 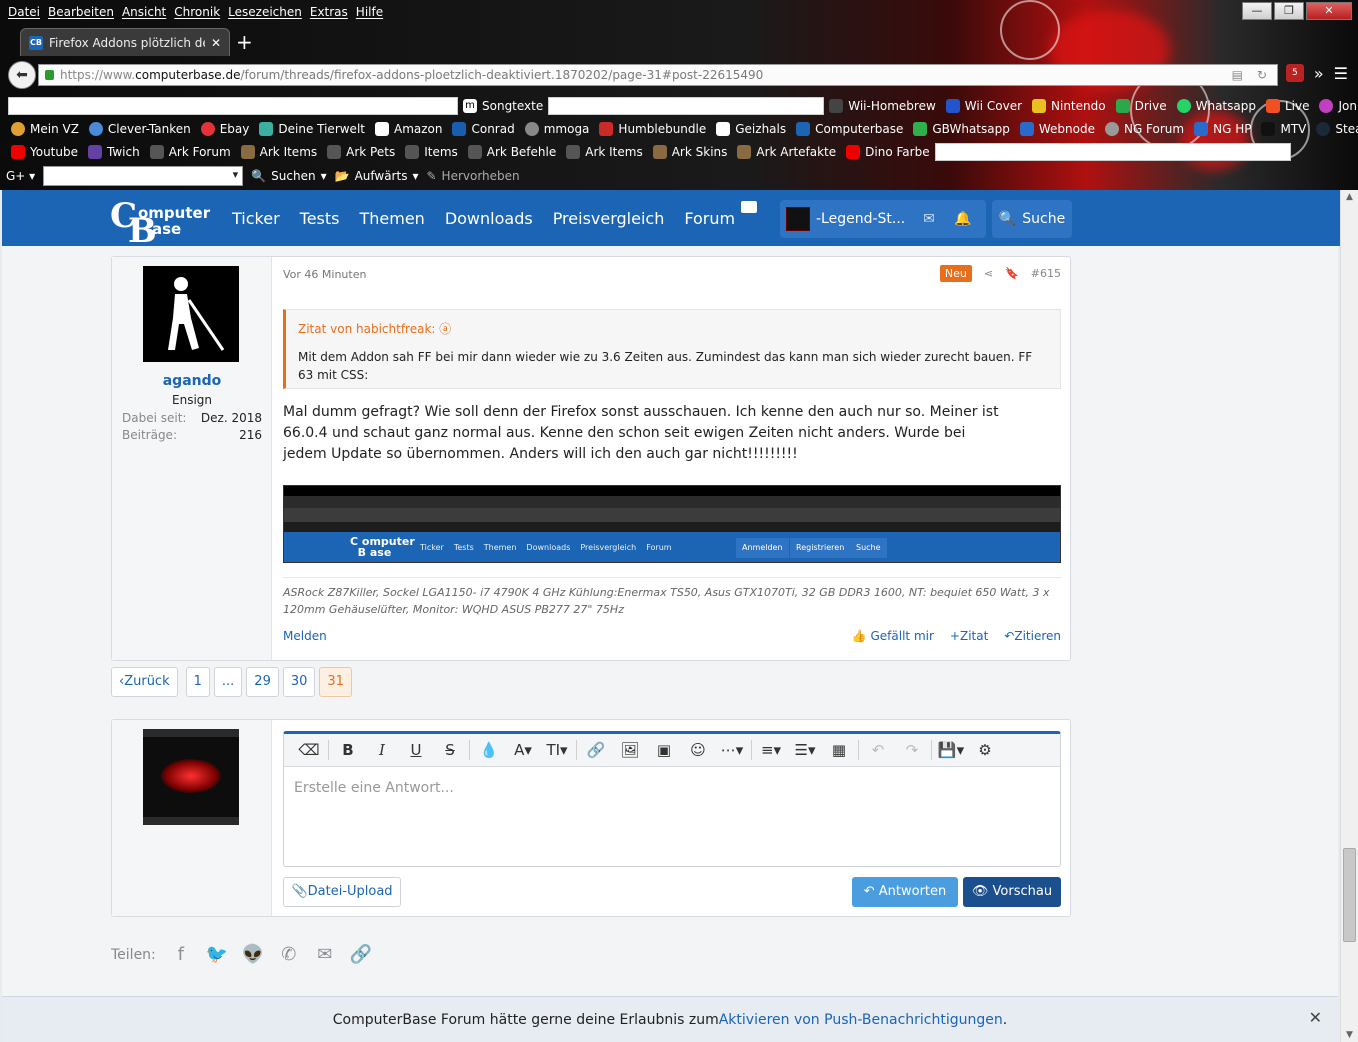 What do you see at coordinates (191, 314) in the screenshot?
I see `author-avatar` at bounding box center [191, 314].